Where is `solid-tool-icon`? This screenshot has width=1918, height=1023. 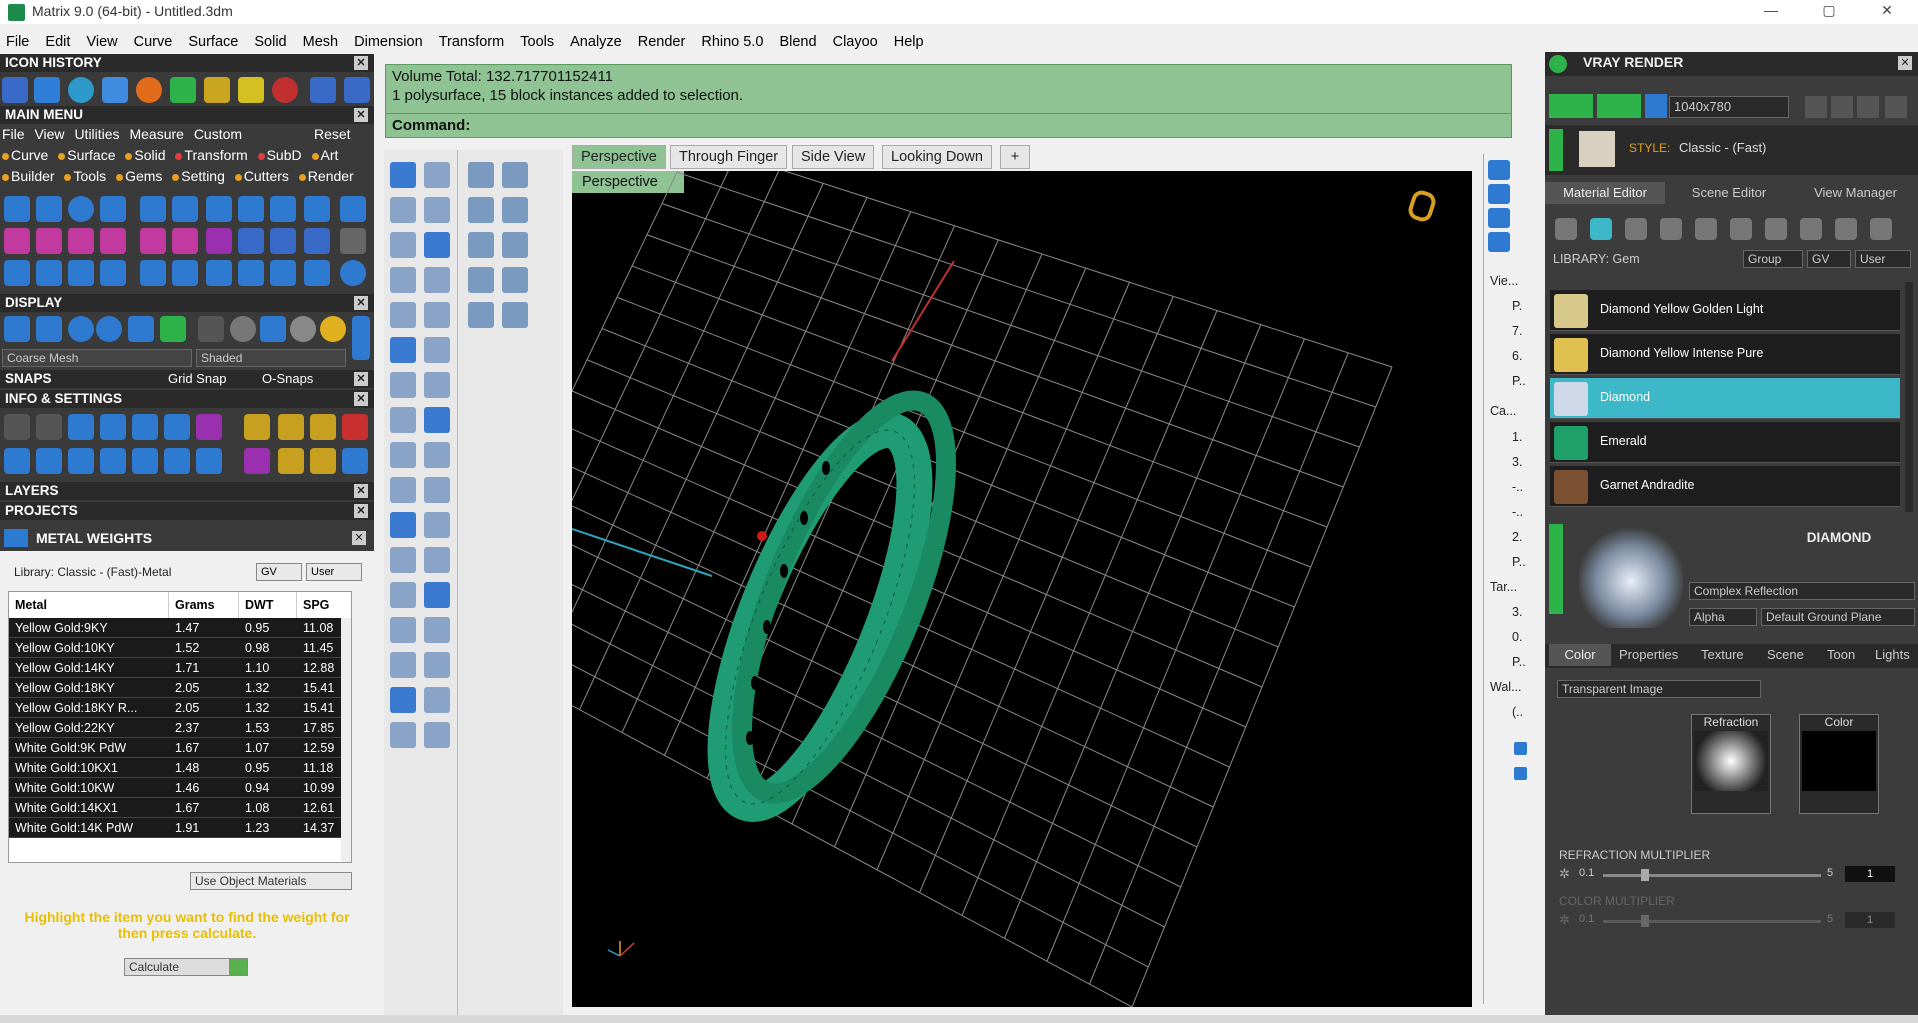
solid-tool-icon is located at coordinates (403, 630).